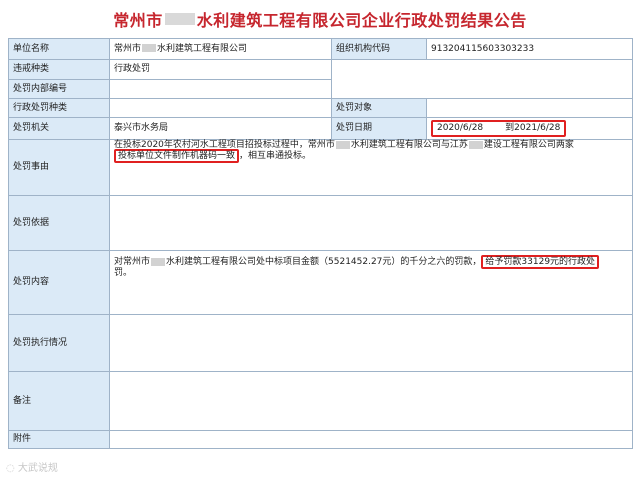 The image size is (640, 479). What do you see at coordinates (202, 48) in the screenshot?
I see `unit-name-suffix: 水利建筑工程有限公司` at bounding box center [202, 48].